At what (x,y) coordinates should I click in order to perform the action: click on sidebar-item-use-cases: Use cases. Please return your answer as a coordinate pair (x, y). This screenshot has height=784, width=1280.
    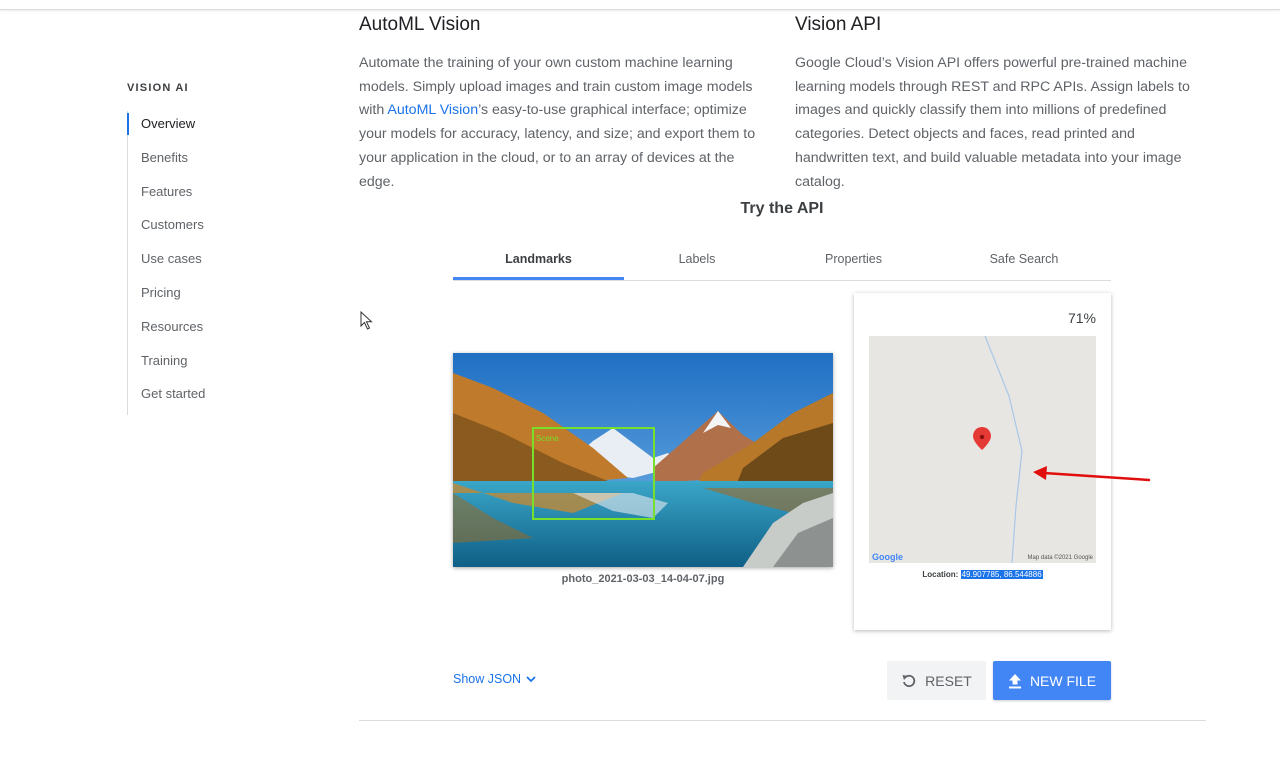
    Looking at the image, I should click on (208, 263).